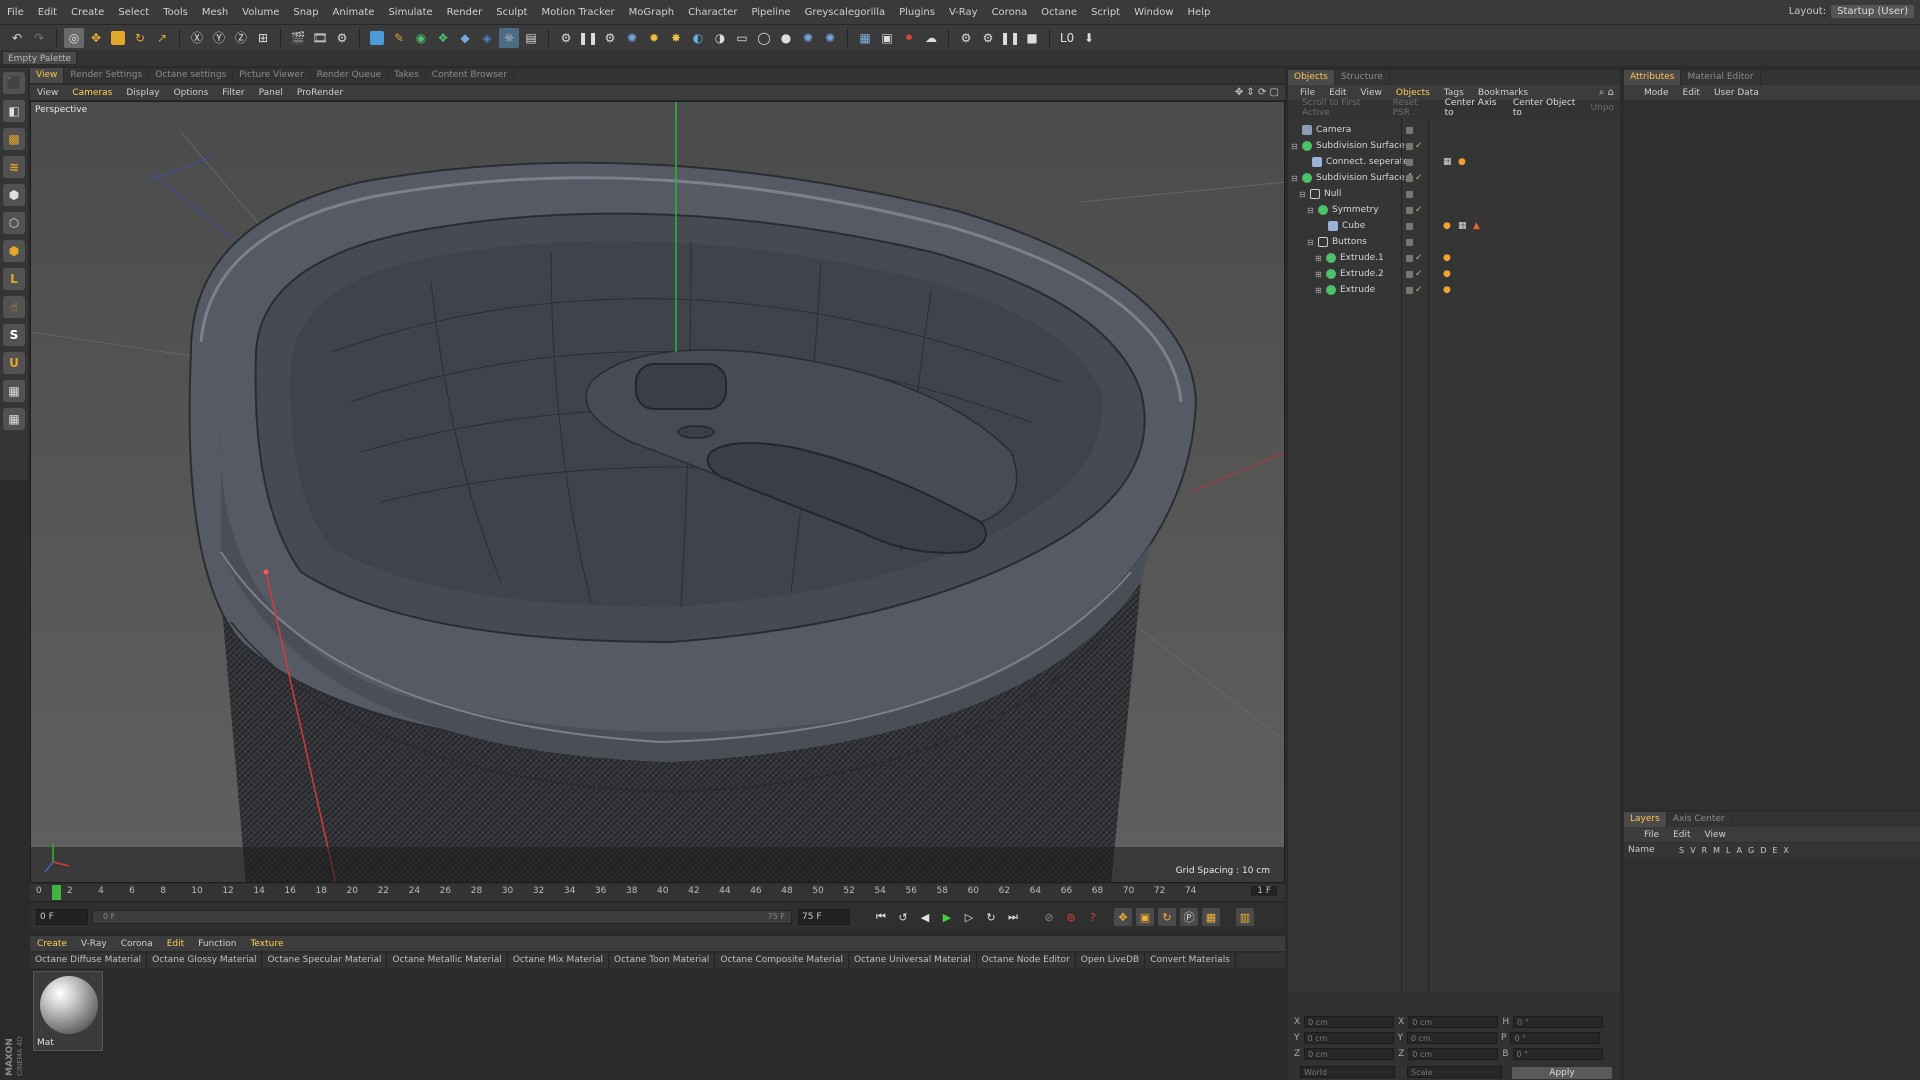 This screenshot has width=1920, height=1080. Describe the element at coordinates (47, 93) in the screenshot. I see `viewport-menu-view: View` at that location.